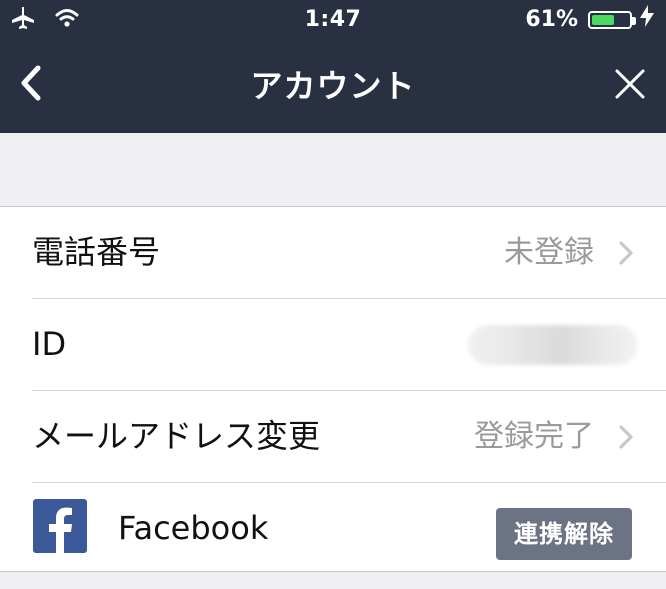  What do you see at coordinates (551, 19) in the screenshot?
I see `battery-percentage: 61%` at bounding box center [551, 19].